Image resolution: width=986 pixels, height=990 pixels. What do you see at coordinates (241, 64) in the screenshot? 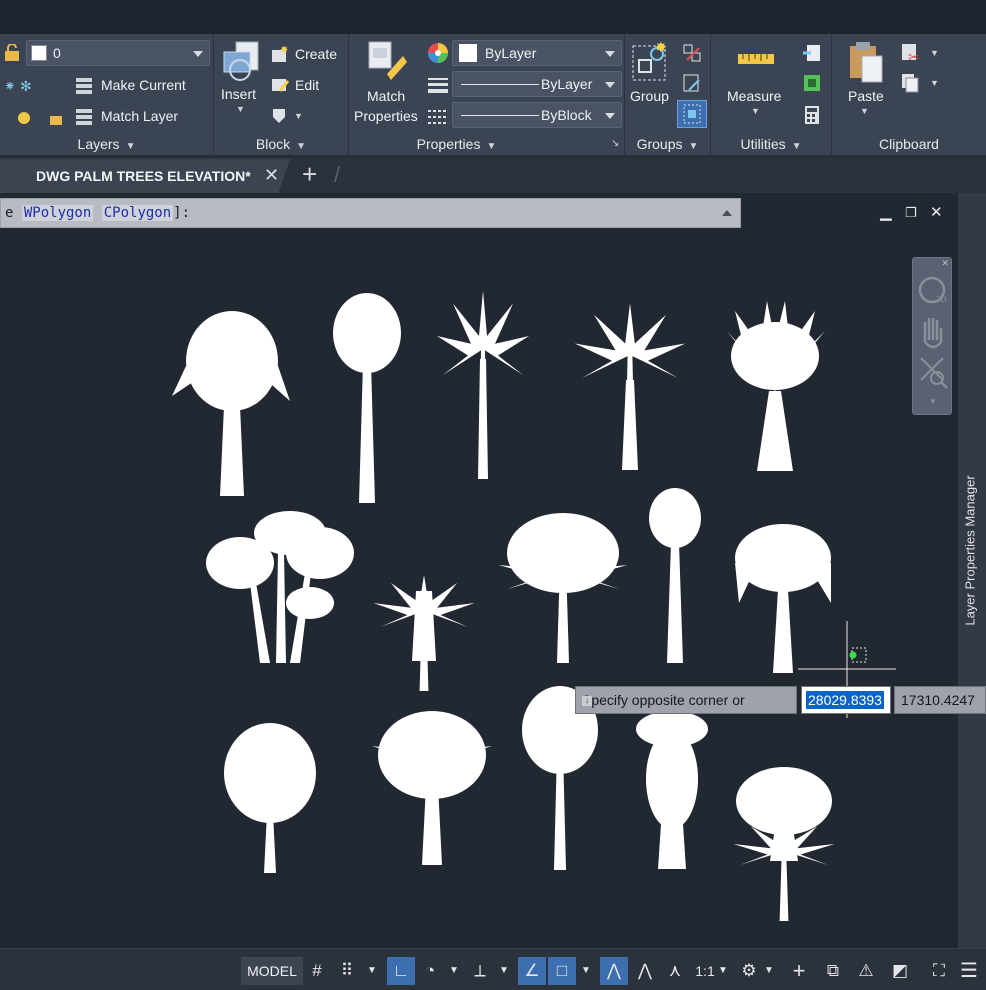
I see `insert-block-icon` at bounding box center [241, 64].